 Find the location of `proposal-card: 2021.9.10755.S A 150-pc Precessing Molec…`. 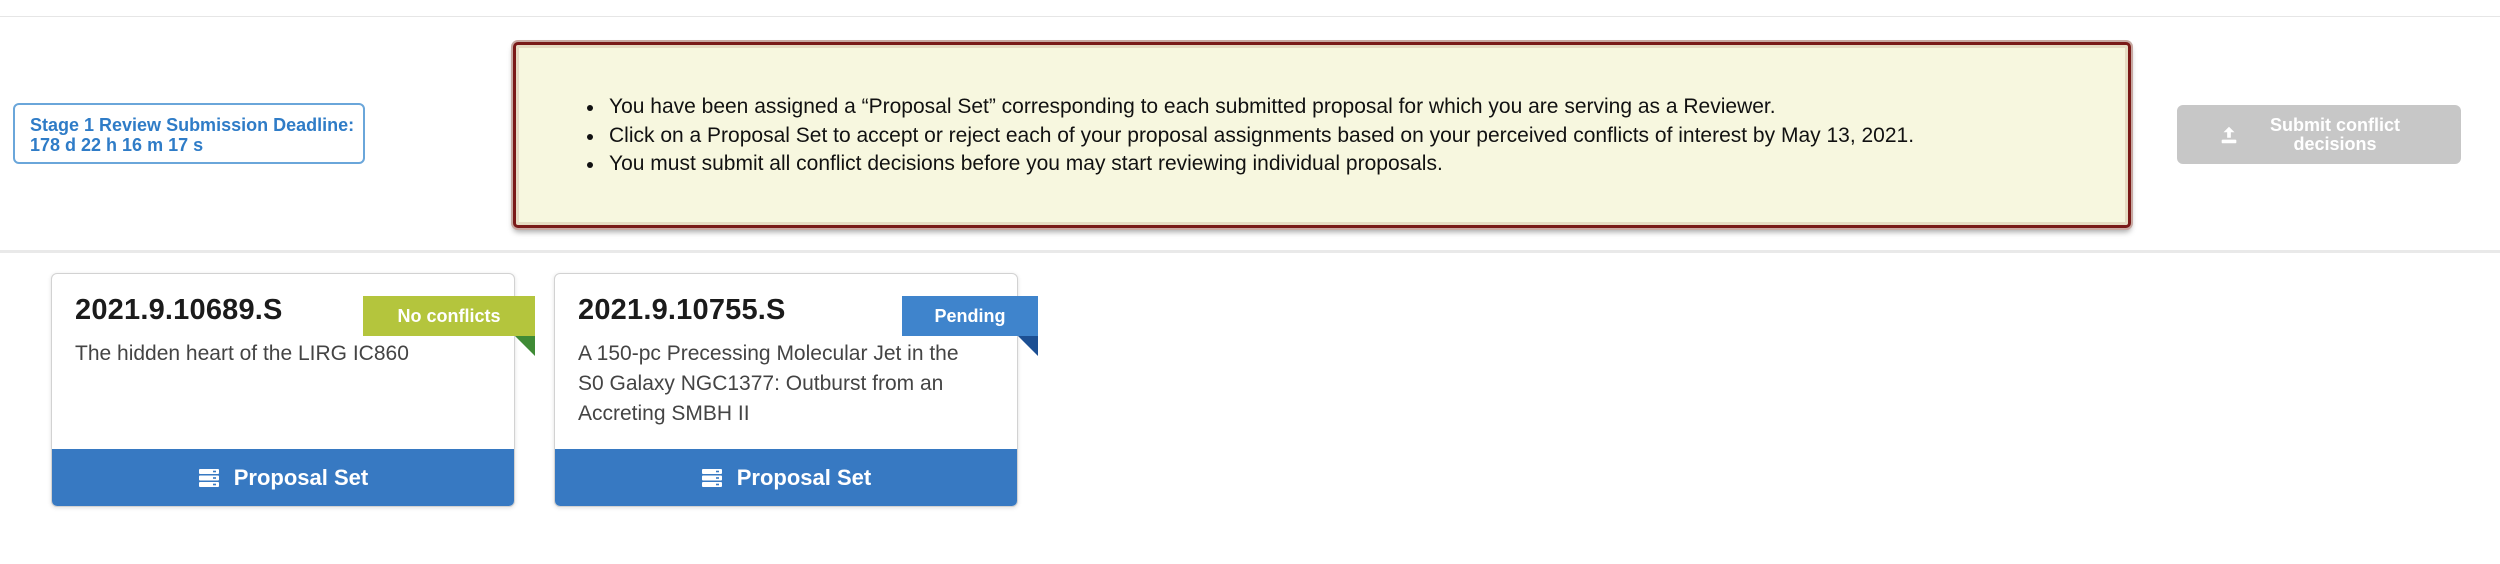

proposal-card: 2021.9.10755.S A 150-pc Precessing Molec… is located at coordinates (796, 390).